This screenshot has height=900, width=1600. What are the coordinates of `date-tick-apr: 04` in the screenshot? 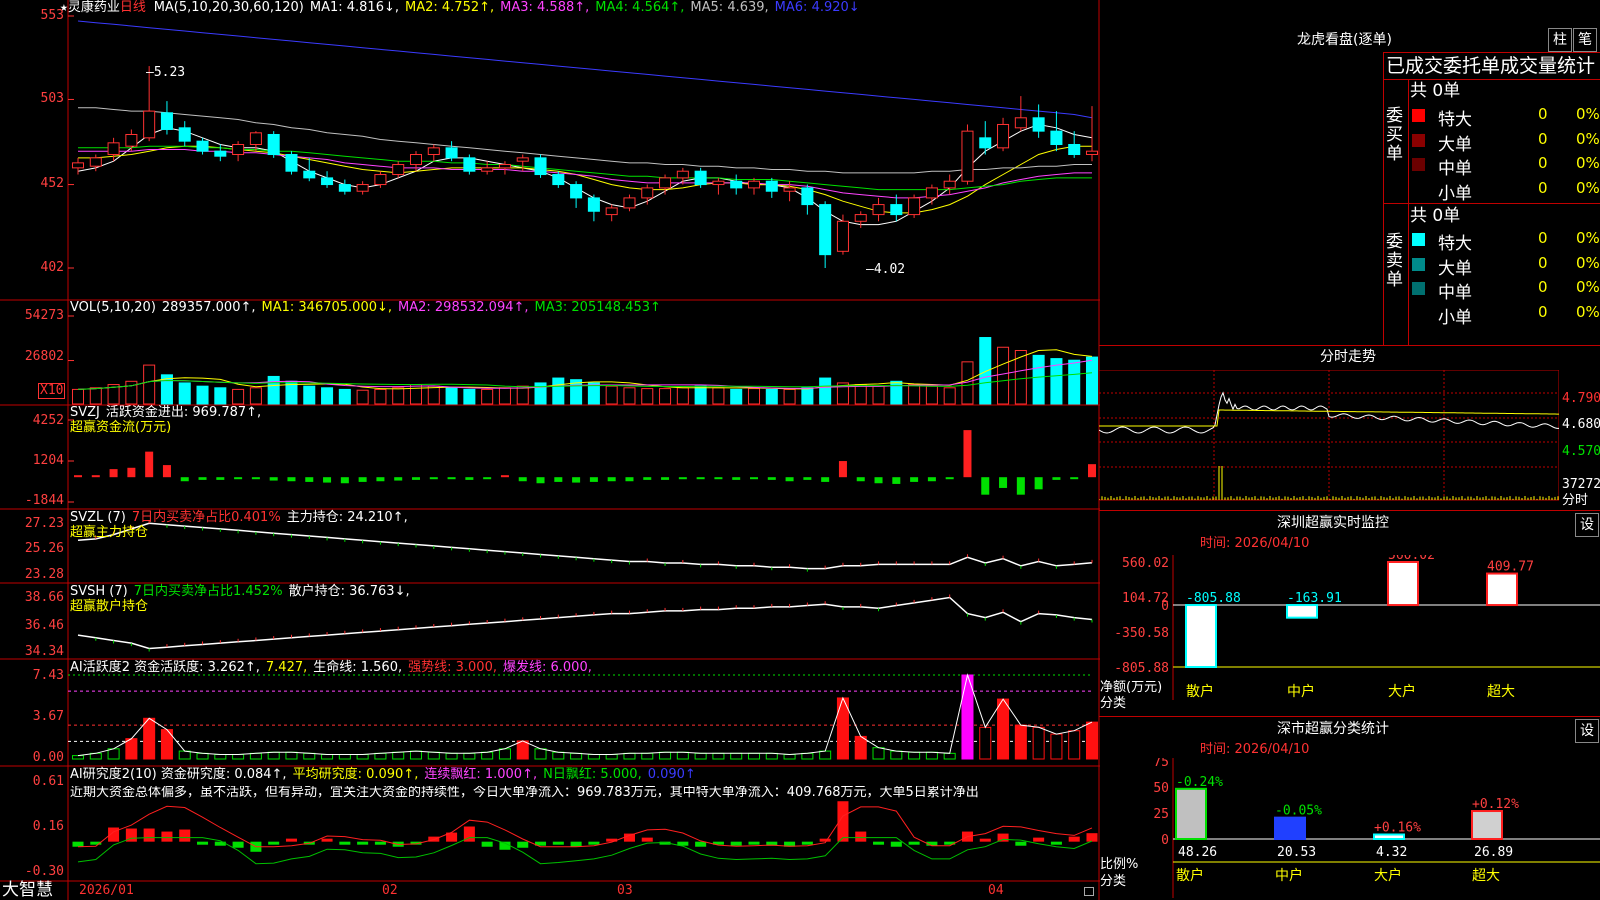 It's located at (996, 890).